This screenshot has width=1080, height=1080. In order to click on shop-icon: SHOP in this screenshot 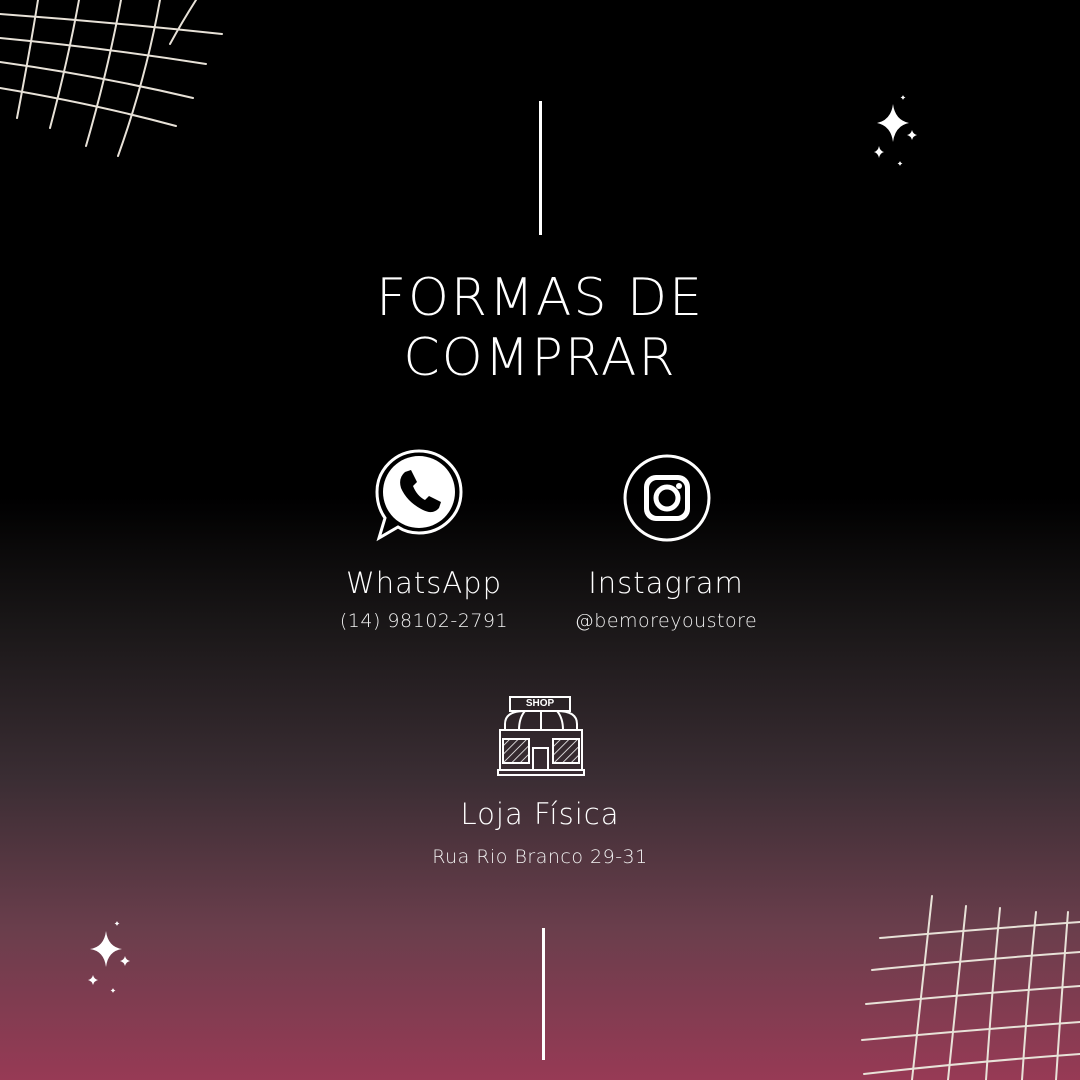, I will do `click(541, 737)`.